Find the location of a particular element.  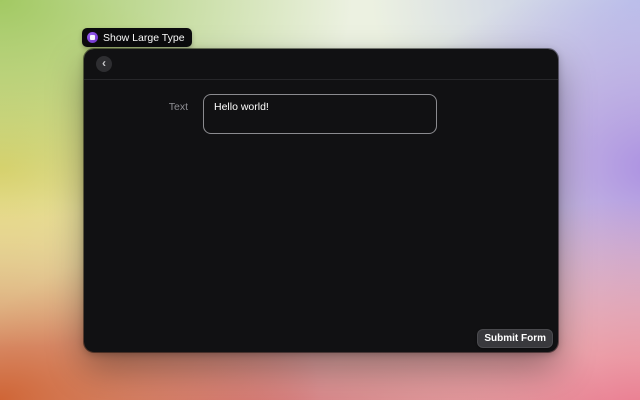

submit-form-button: Submit Form is located at coordinates (515, 338).